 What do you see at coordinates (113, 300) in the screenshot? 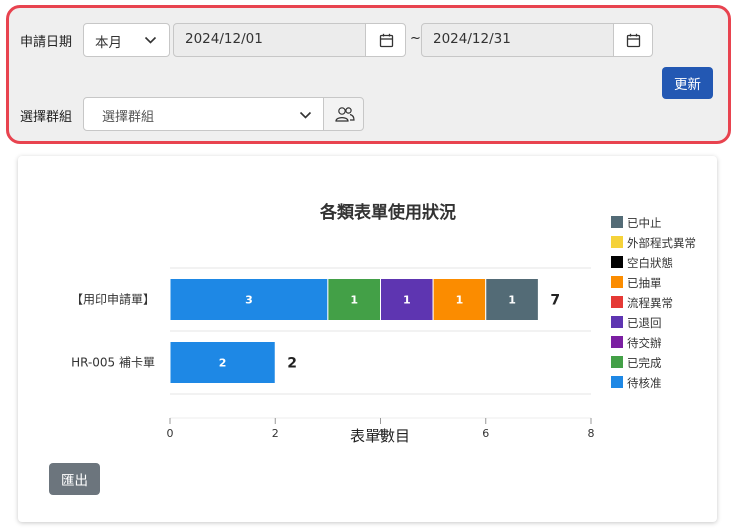
I see `category-label: 【用印申請單】` at bounding box center [113, 300].